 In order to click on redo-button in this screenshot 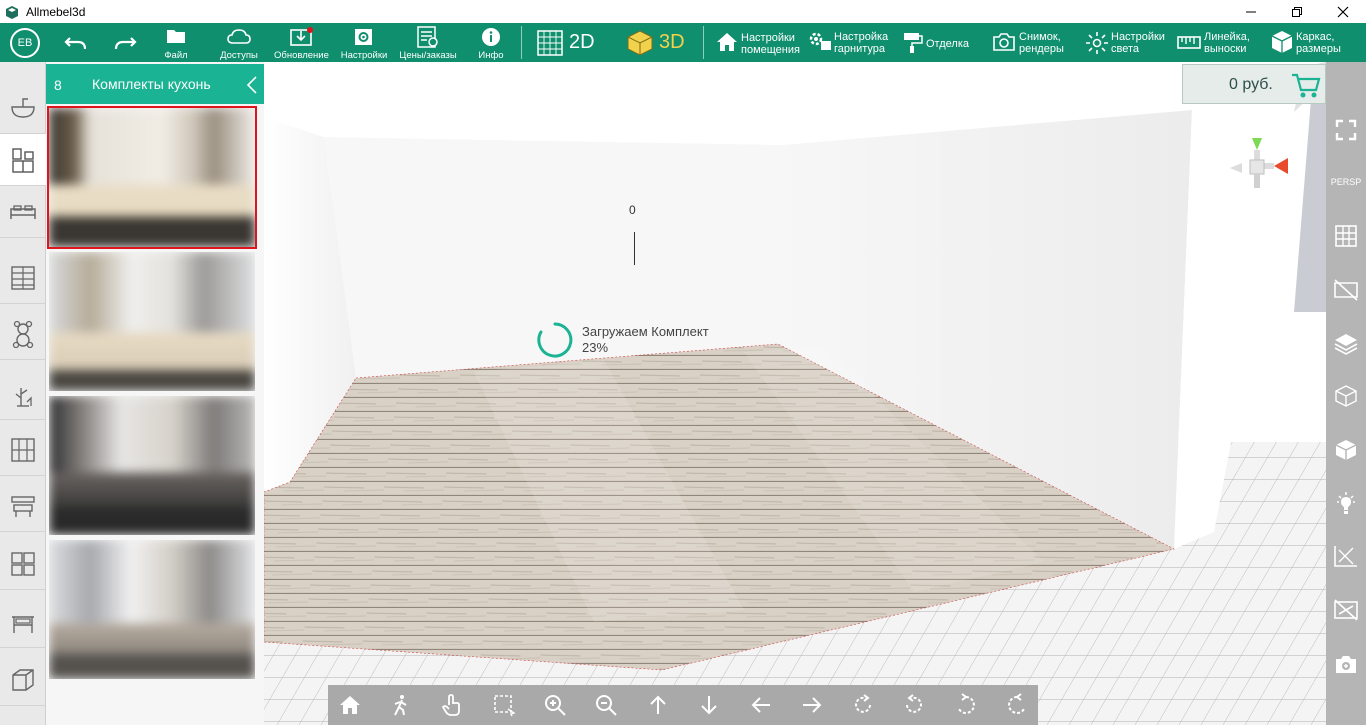, I will do `click(125, 42)`.